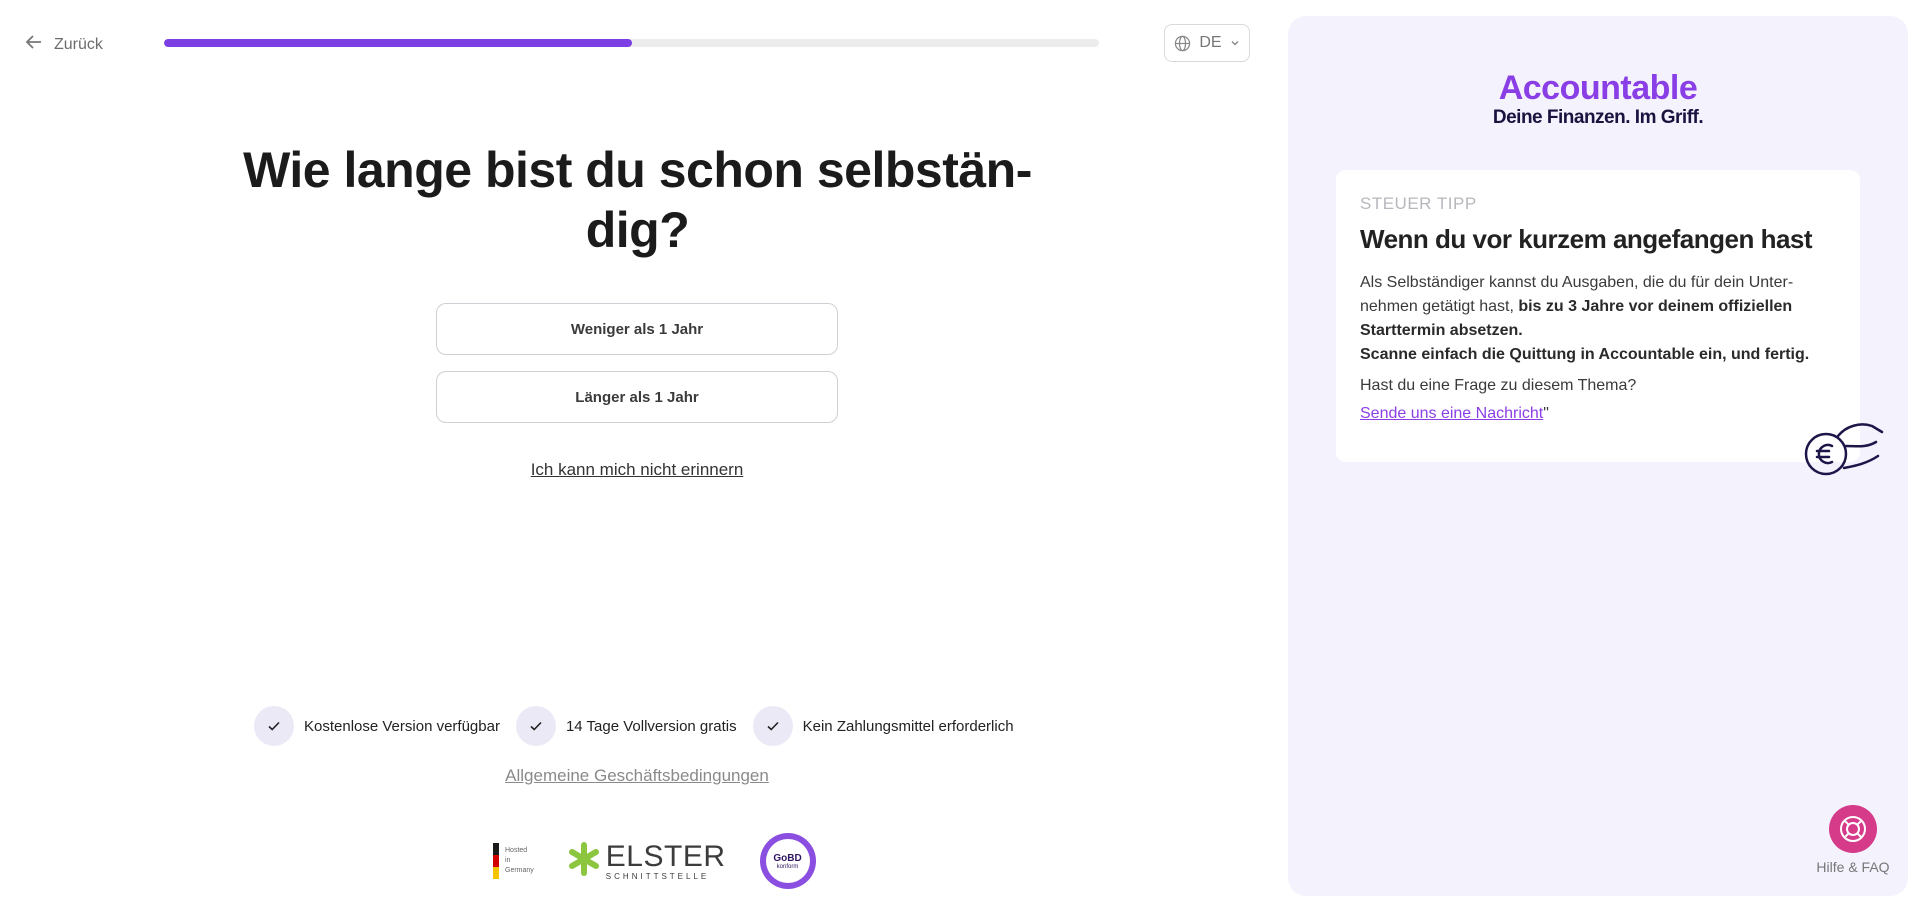 The width and height of the screenshot is (1920, 911). What do you see at coordinates (637, 776) in the screenshot?
I see `terms-link: Allgemeine Geschäftsbedingungen` at bounding box center [637, 776].